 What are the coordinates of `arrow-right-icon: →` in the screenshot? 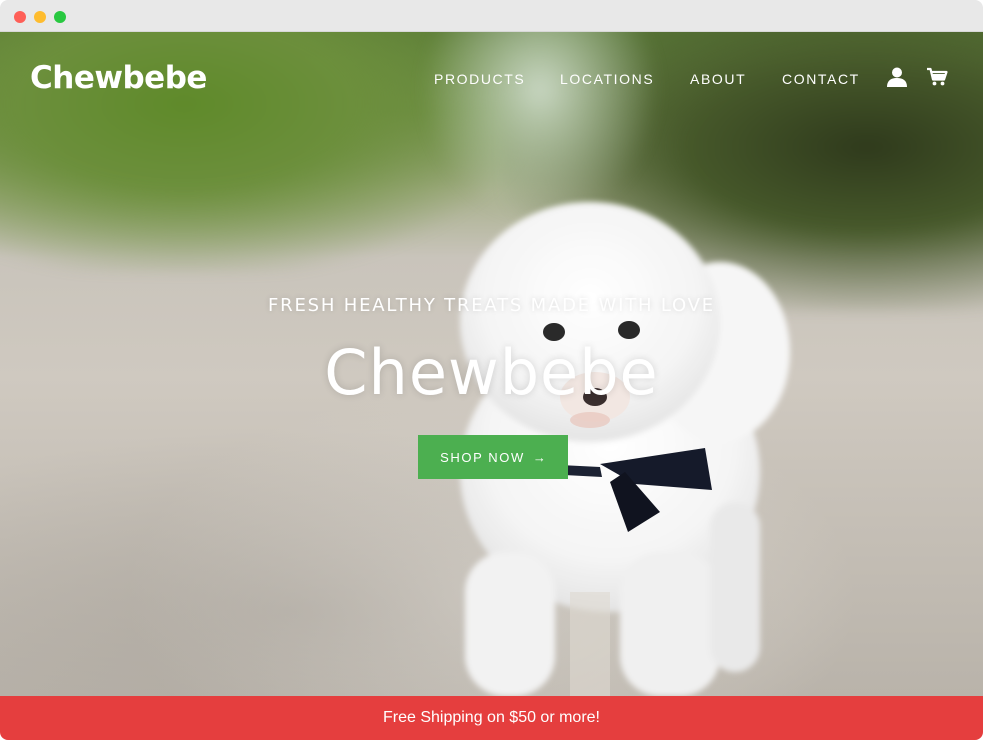 It's located at (539, 457).